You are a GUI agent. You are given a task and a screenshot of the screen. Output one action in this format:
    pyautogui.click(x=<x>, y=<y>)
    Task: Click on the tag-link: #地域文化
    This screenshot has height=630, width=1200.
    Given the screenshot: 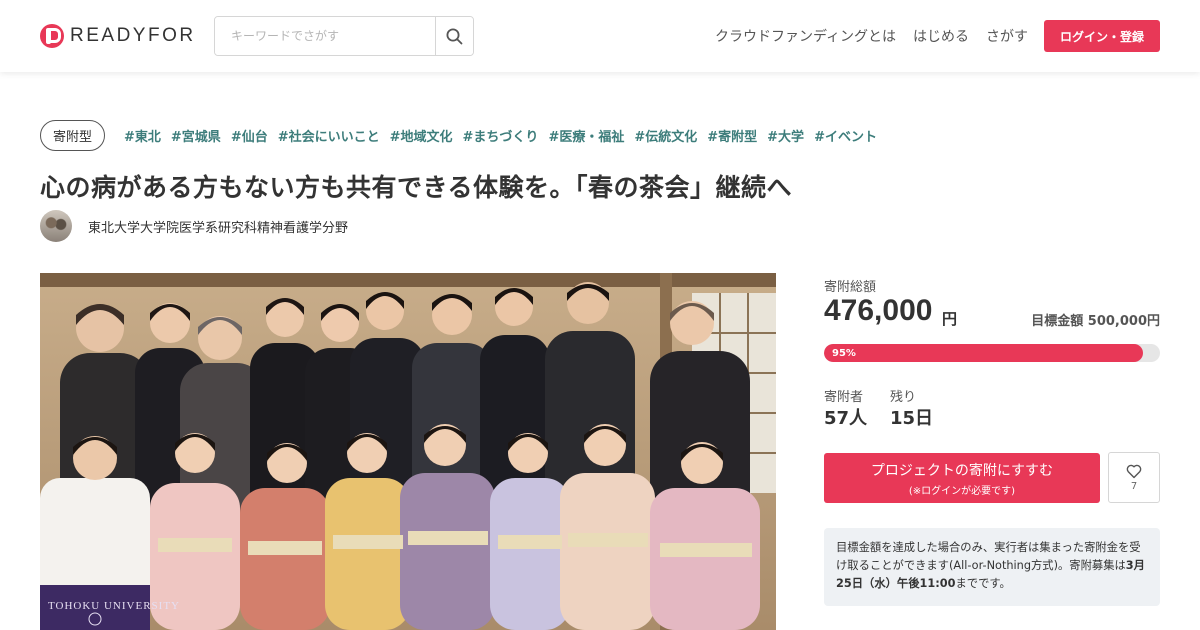 What is the action you would take?
    pyautogui.click(x=421, y=135)
    